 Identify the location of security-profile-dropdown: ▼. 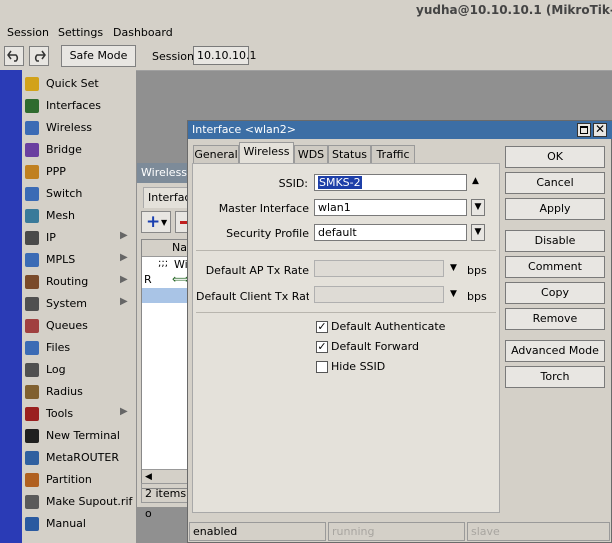
(478, 232).